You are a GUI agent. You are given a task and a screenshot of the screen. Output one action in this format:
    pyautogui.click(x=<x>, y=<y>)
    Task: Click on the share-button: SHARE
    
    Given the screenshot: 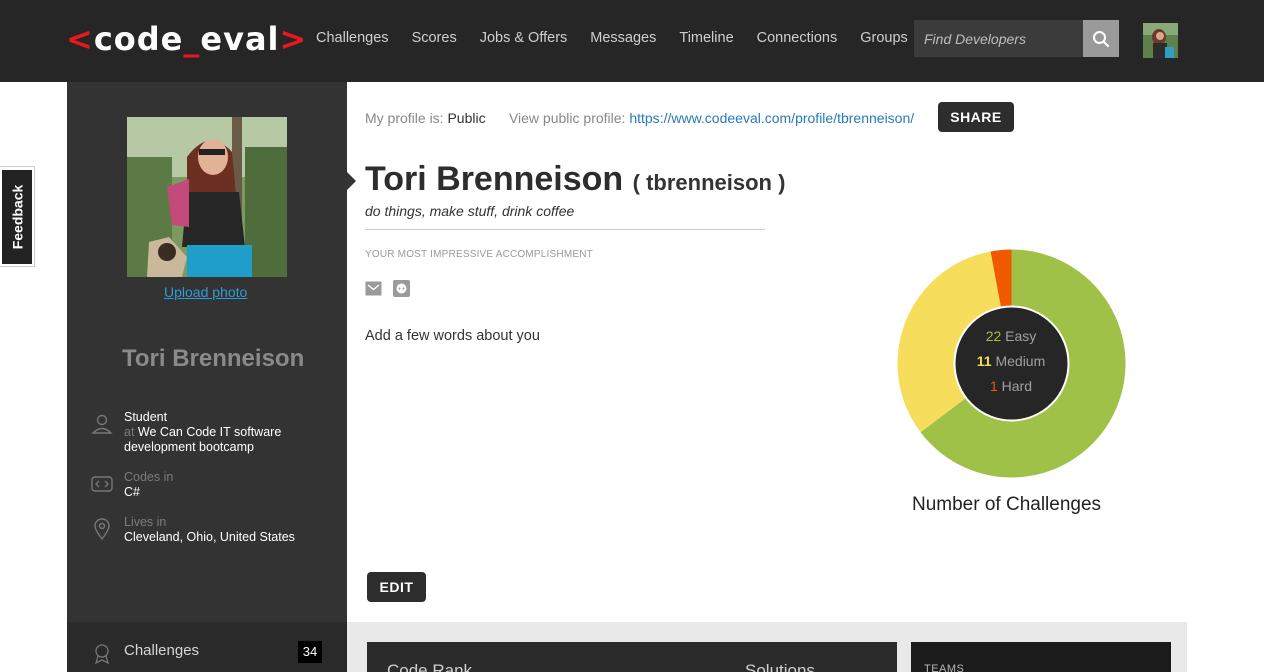 What is the action you would take?
    pyautogui.click(x=976, y=117)
    